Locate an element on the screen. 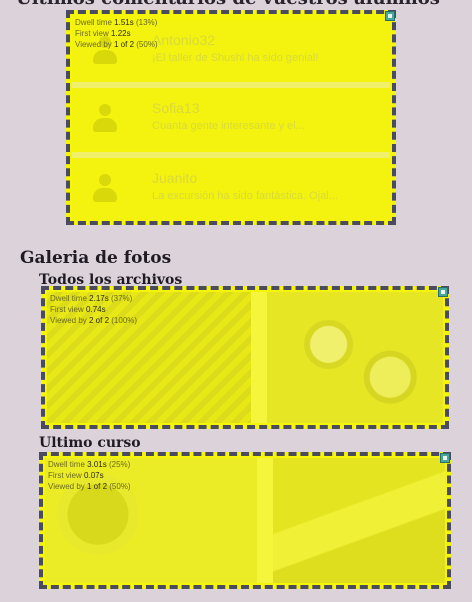 The image size is (472, 602). comment-author: Antonio32 is located at coordinates (184, 40).